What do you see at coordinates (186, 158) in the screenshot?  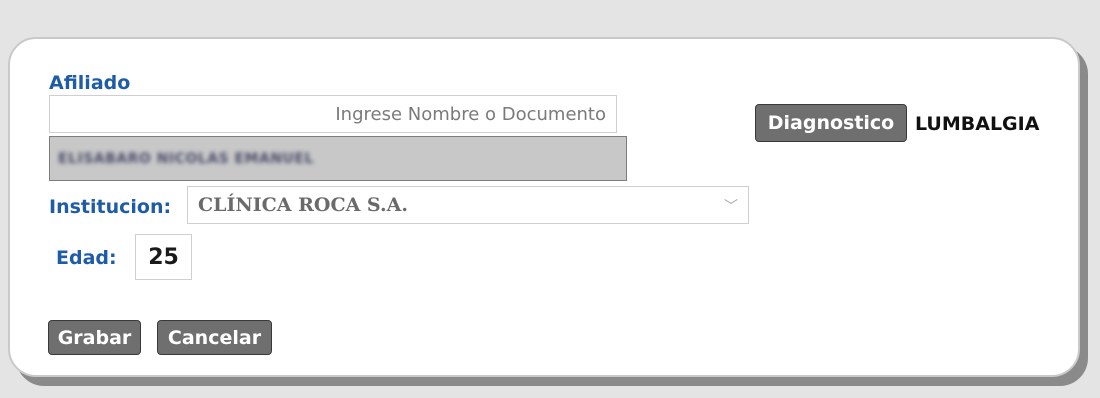 I see `selected-afiliado-name: ELISABARO NICOLAS EMANUEL` at bounding box center [186, 158].